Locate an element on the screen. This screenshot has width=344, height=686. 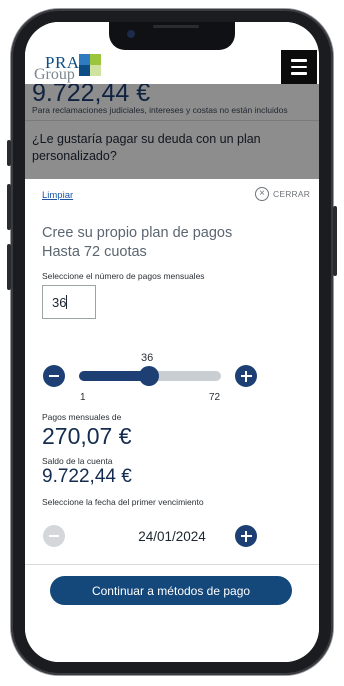
monthly-payment-value: 270,07 € is located at coordinates (87, 436).